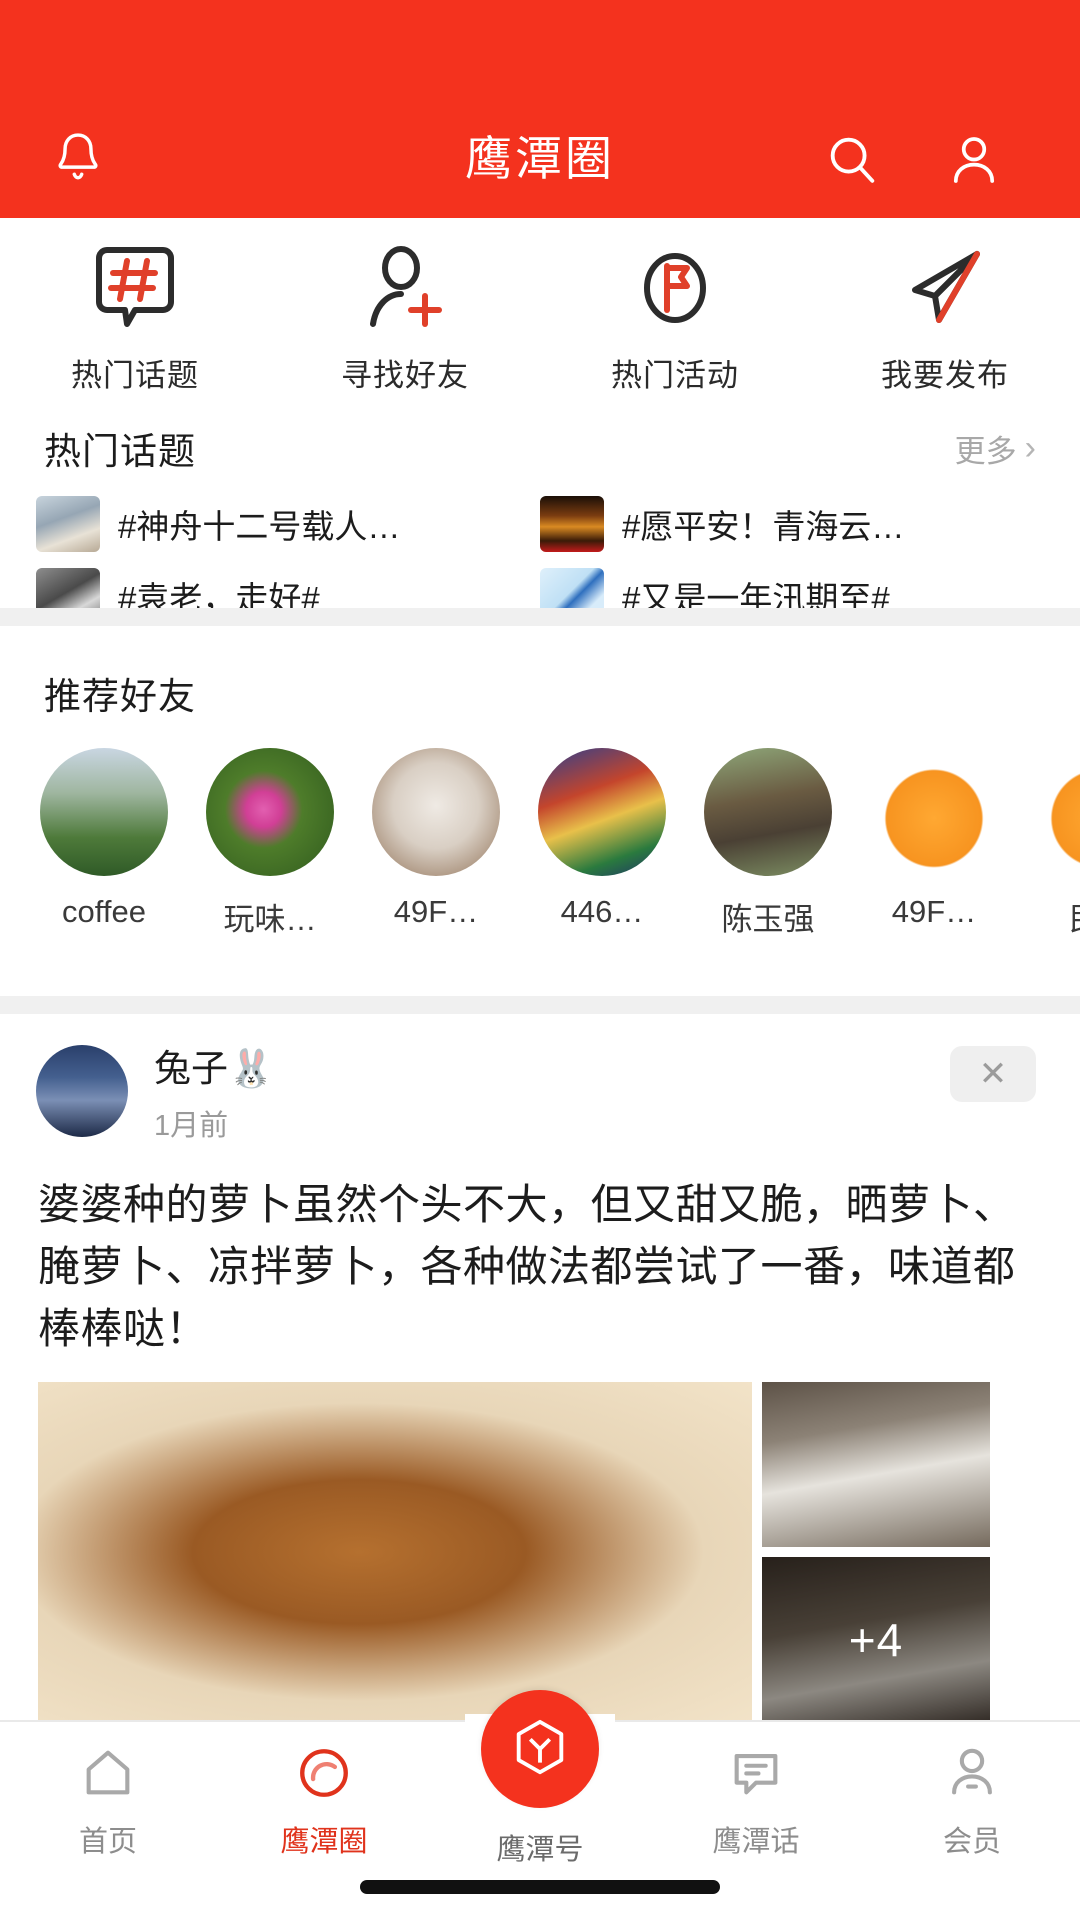  I want to click on tab-label: 首页, so click(107, 1842).